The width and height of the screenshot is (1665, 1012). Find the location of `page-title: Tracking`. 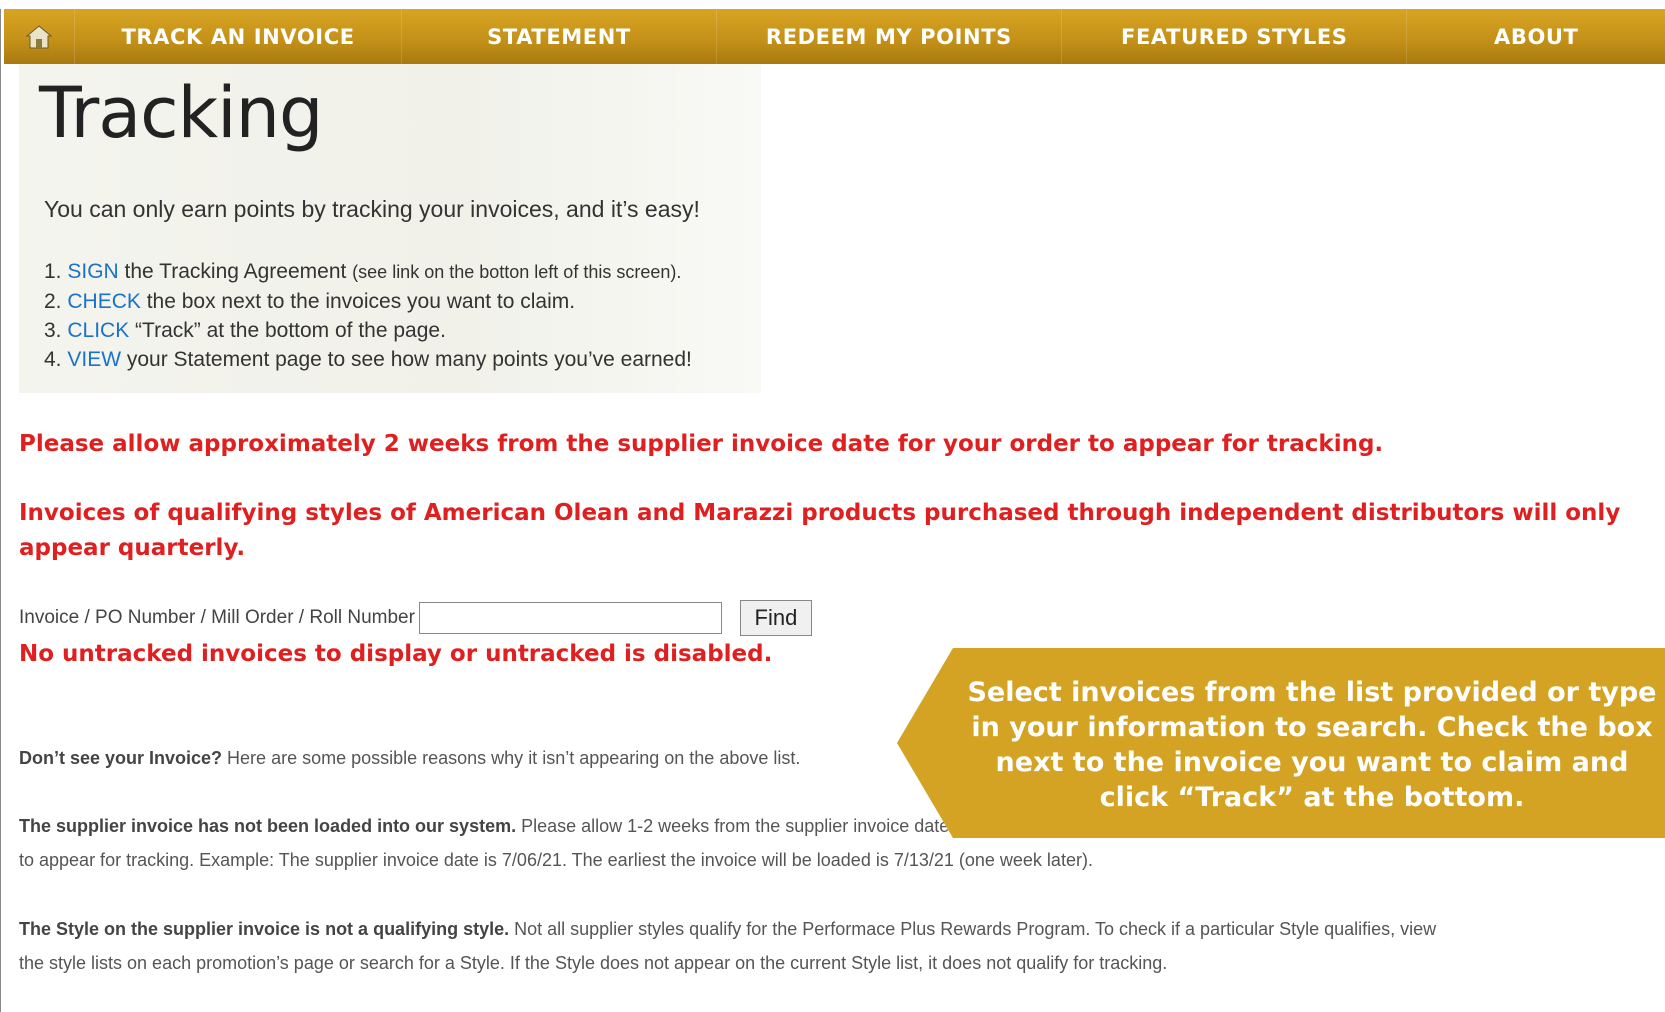

page-title: Tracking is located at coordinates (181, 113).